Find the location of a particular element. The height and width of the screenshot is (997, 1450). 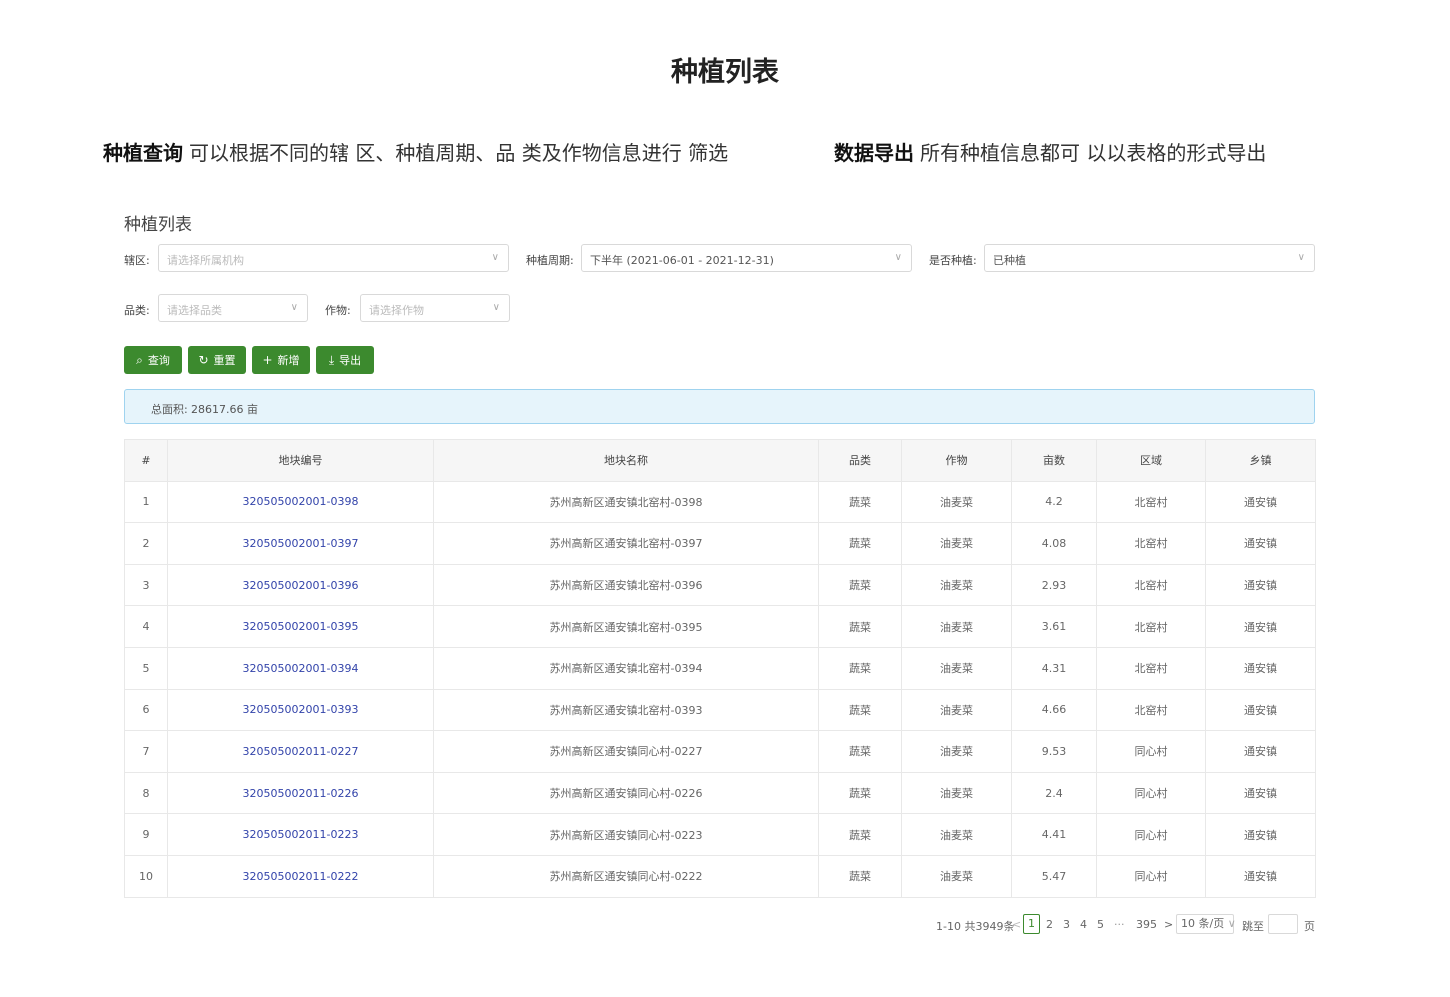

plot-code-link: 320505002001-0398 is located at coordinates (300, 502).